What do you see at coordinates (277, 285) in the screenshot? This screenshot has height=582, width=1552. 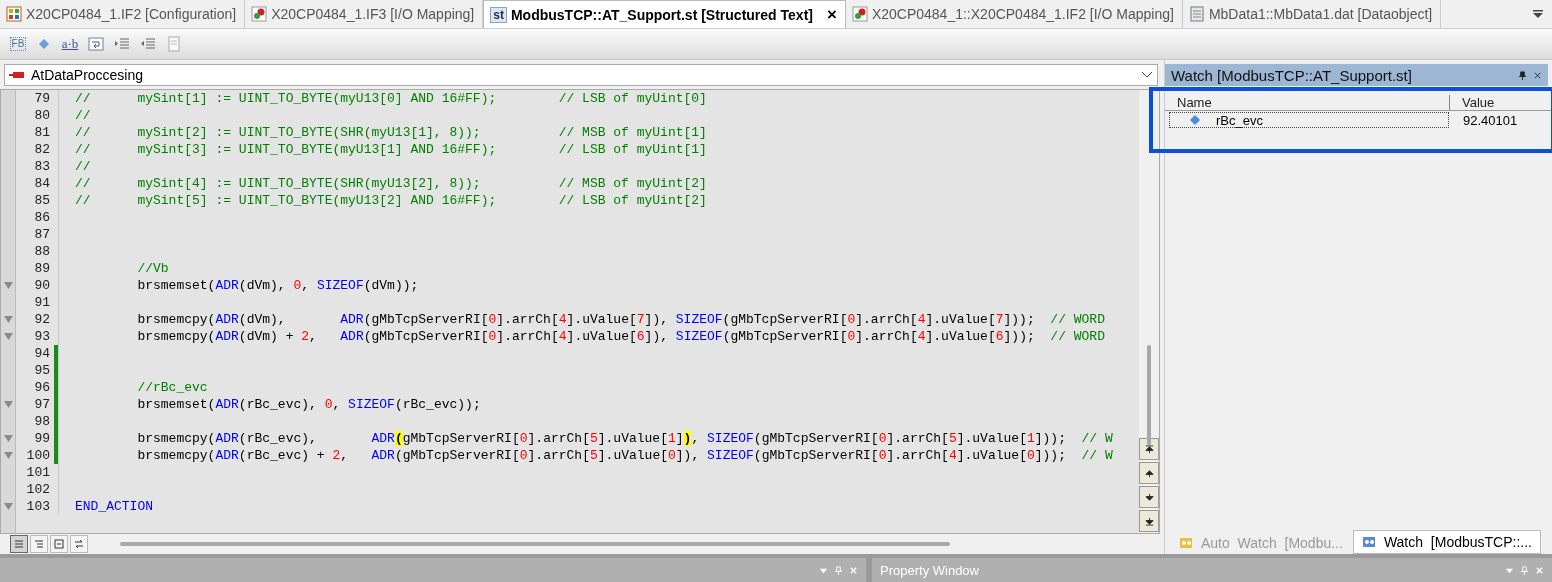 I see `code-line: brsmemset(ADR(dVm), 0, SIZEOF(dVm));` at bounding box center [277, 285].